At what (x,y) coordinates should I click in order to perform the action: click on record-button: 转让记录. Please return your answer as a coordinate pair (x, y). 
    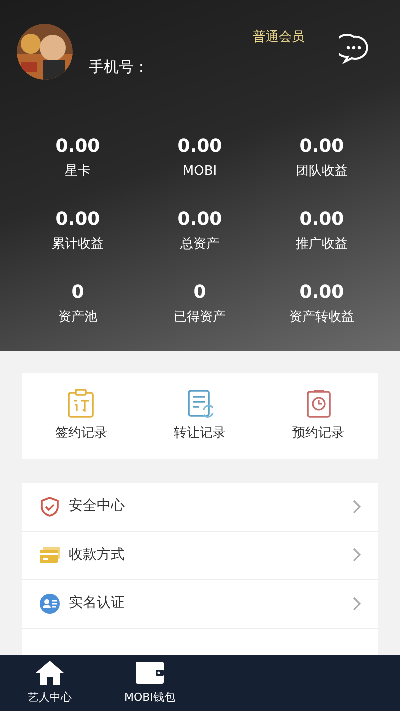
    Looking at the image, I should click on (200, 416).